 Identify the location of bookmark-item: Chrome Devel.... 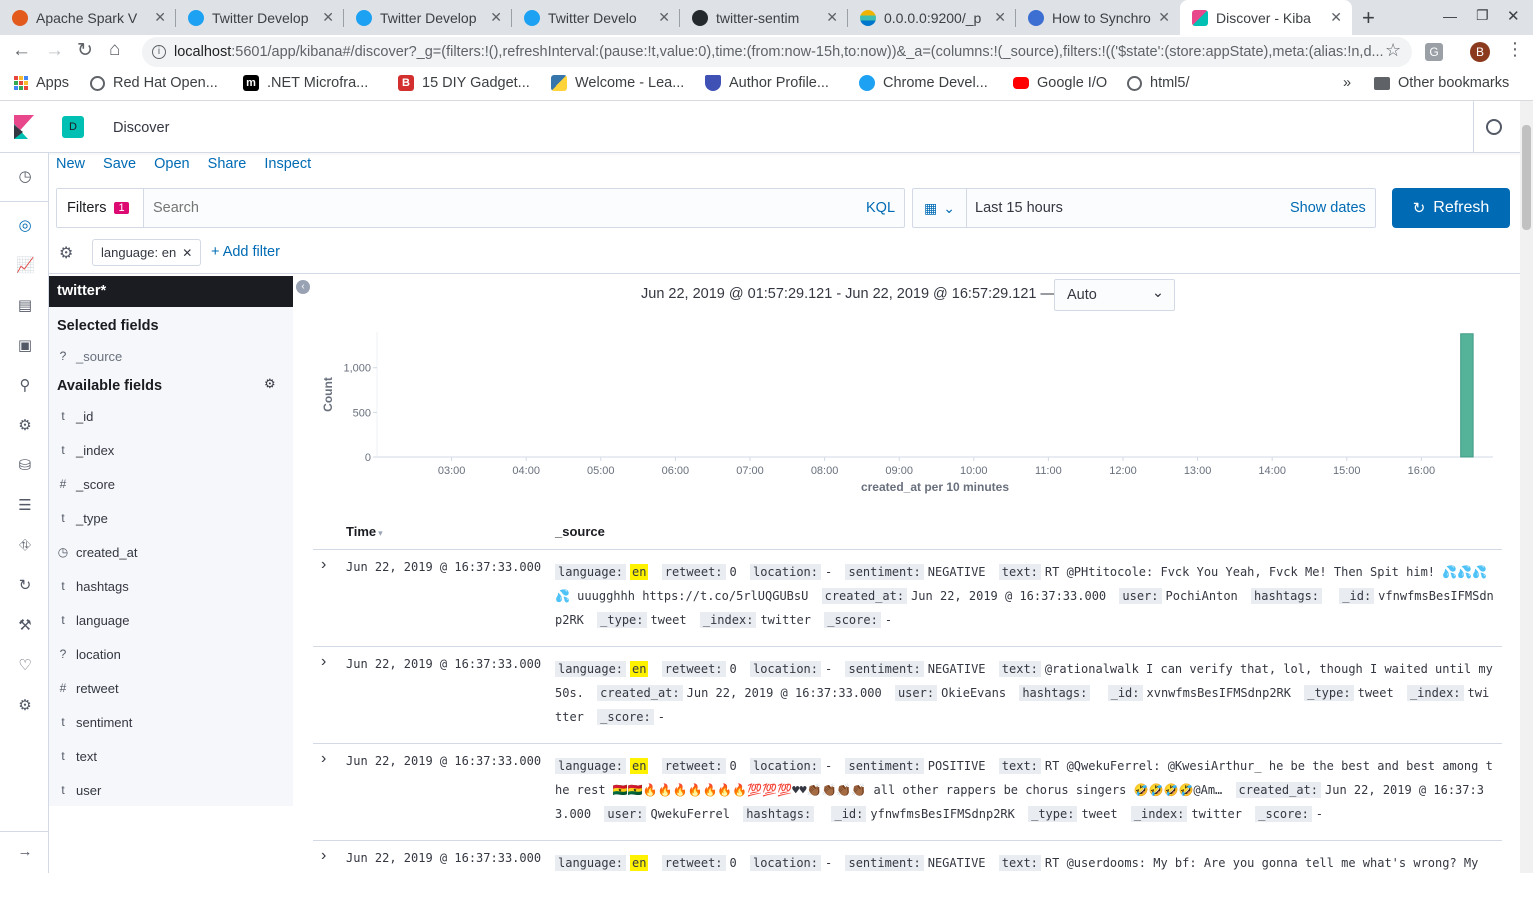
(923, 83).